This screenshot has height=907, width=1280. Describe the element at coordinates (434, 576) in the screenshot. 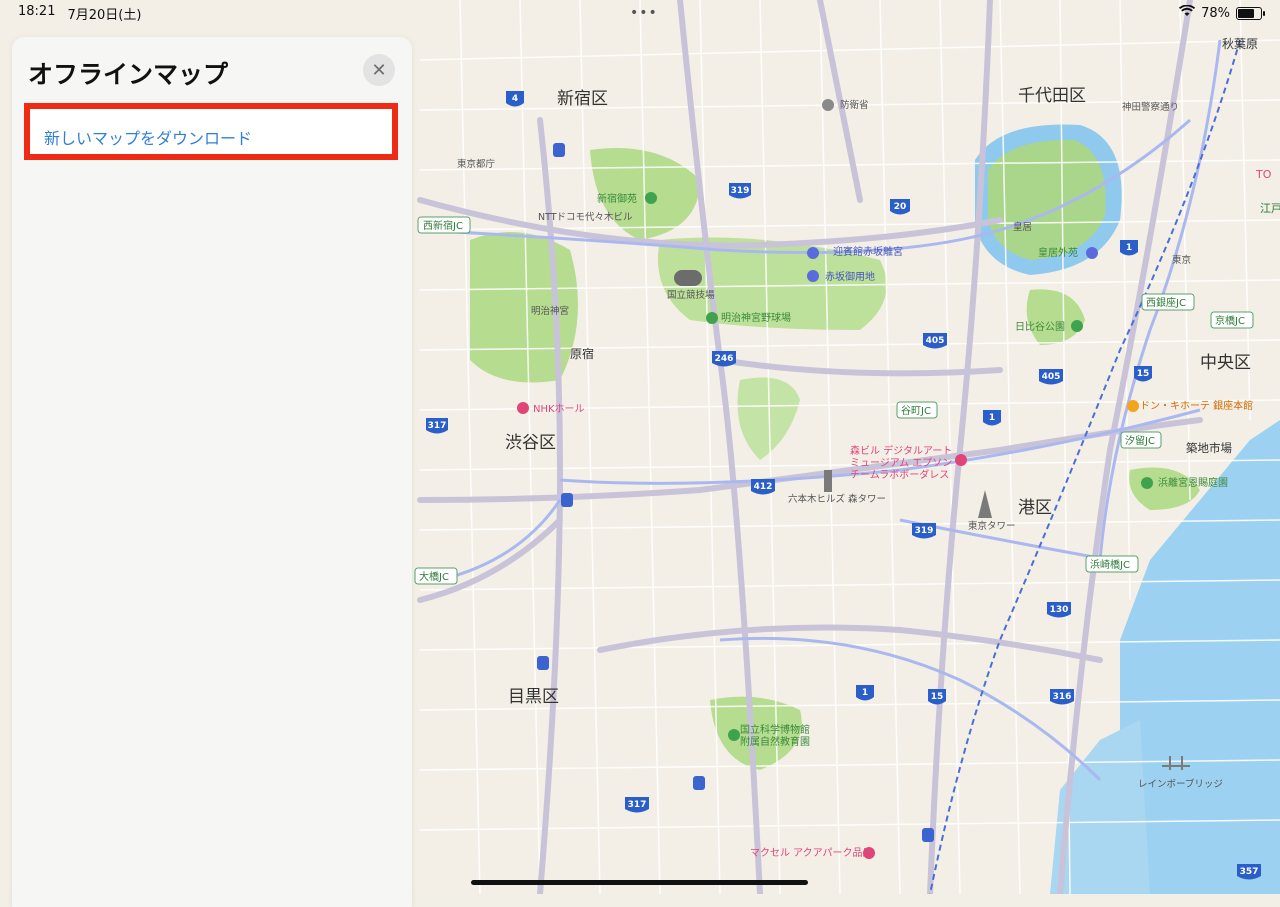

I see `junction-label: 大橋JC` at that location.